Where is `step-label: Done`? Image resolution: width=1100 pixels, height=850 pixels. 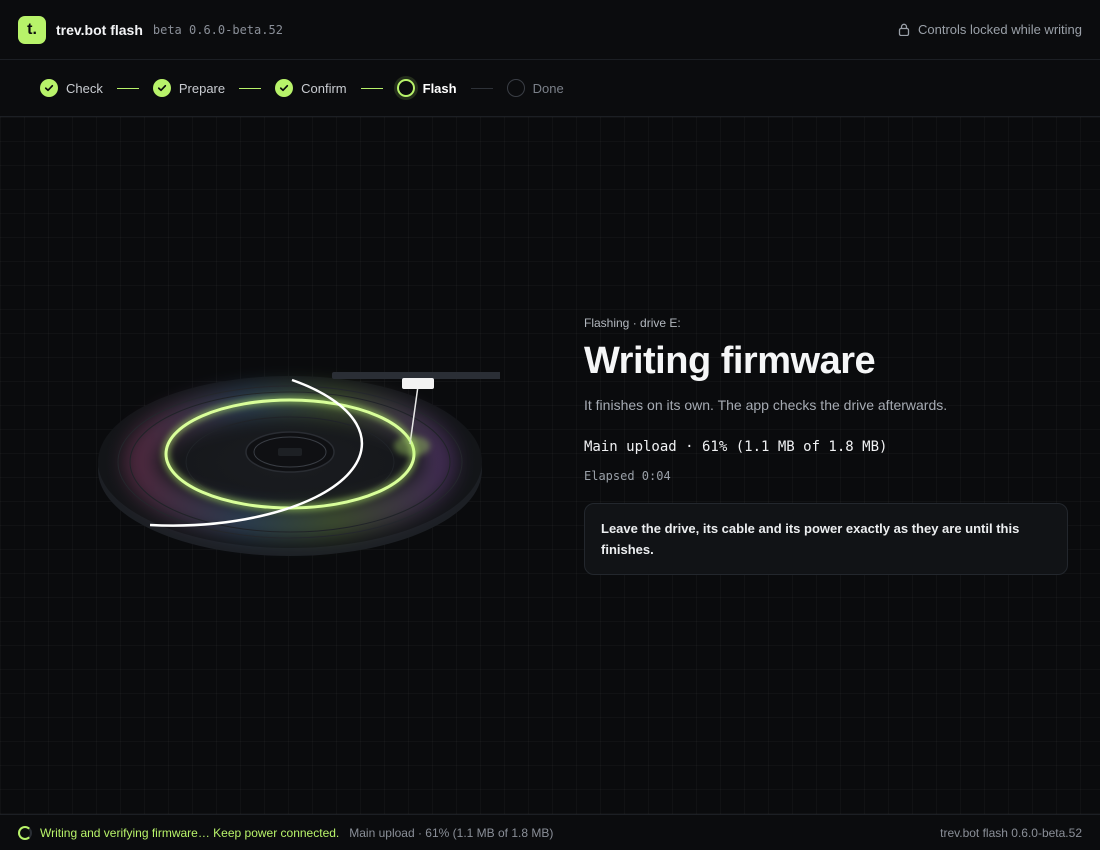
step-label: Done is located at coordinates (548, 88).